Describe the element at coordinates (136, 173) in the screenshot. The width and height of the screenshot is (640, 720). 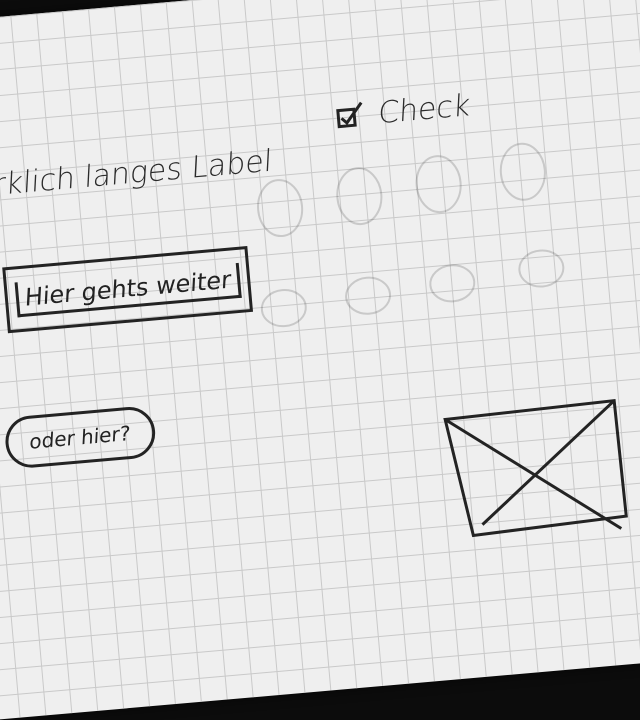
I see `long-label: irklich langes Label` at that location.